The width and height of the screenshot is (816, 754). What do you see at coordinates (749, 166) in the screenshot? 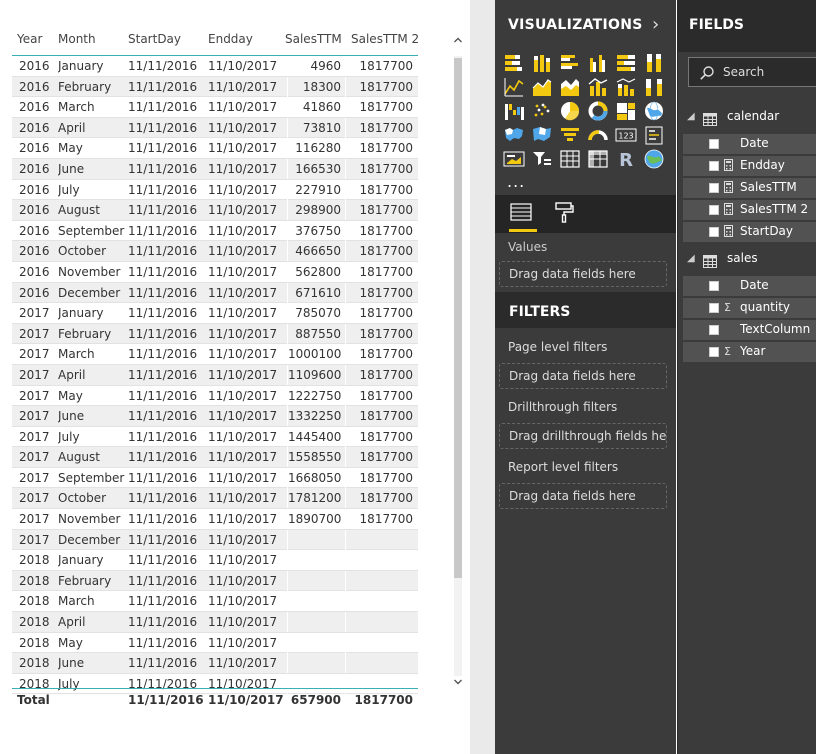
I see `field-item: Endday` at bounding box center [749, 166].